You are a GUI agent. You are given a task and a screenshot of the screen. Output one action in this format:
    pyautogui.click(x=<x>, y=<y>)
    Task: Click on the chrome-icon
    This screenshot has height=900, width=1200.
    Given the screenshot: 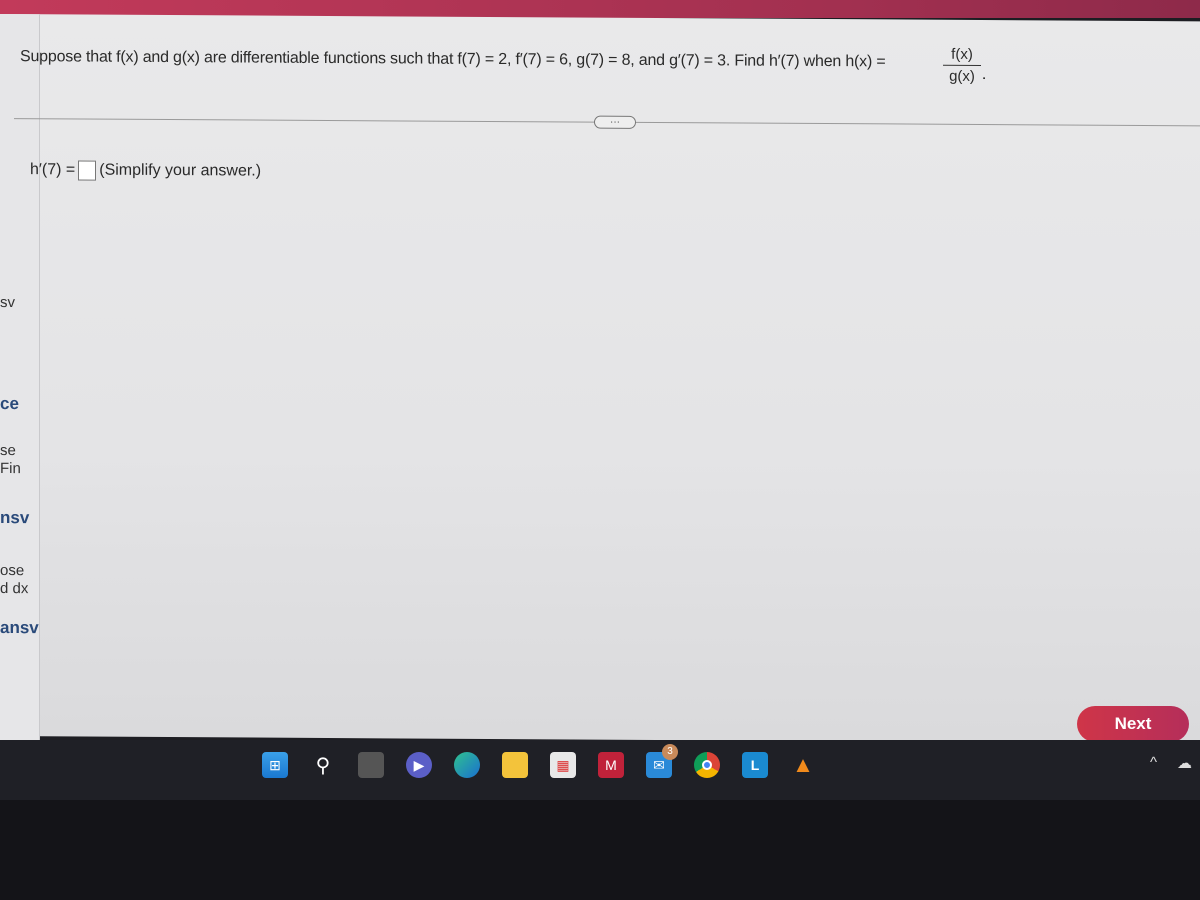 What is the action you would take?
    pyautogui.click(x=707, y=765)
    